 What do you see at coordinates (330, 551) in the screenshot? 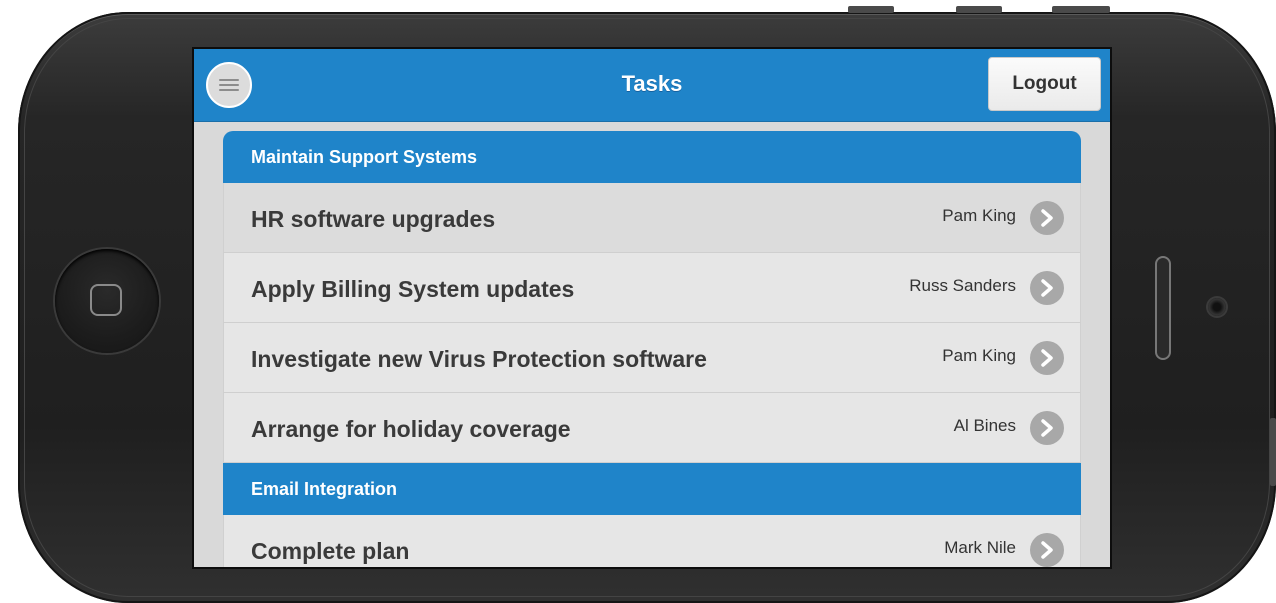
I see `task-title: Complete plan` at bounding box center [330, 551].